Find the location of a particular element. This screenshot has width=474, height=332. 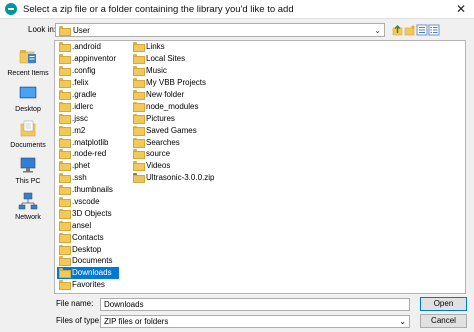

list-item-label: Desktop is located at coordinates (87, 249).